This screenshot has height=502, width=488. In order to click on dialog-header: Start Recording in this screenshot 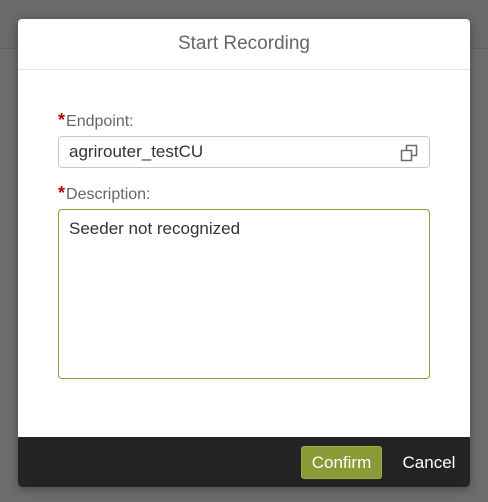, I will do `click(244, 44)`.